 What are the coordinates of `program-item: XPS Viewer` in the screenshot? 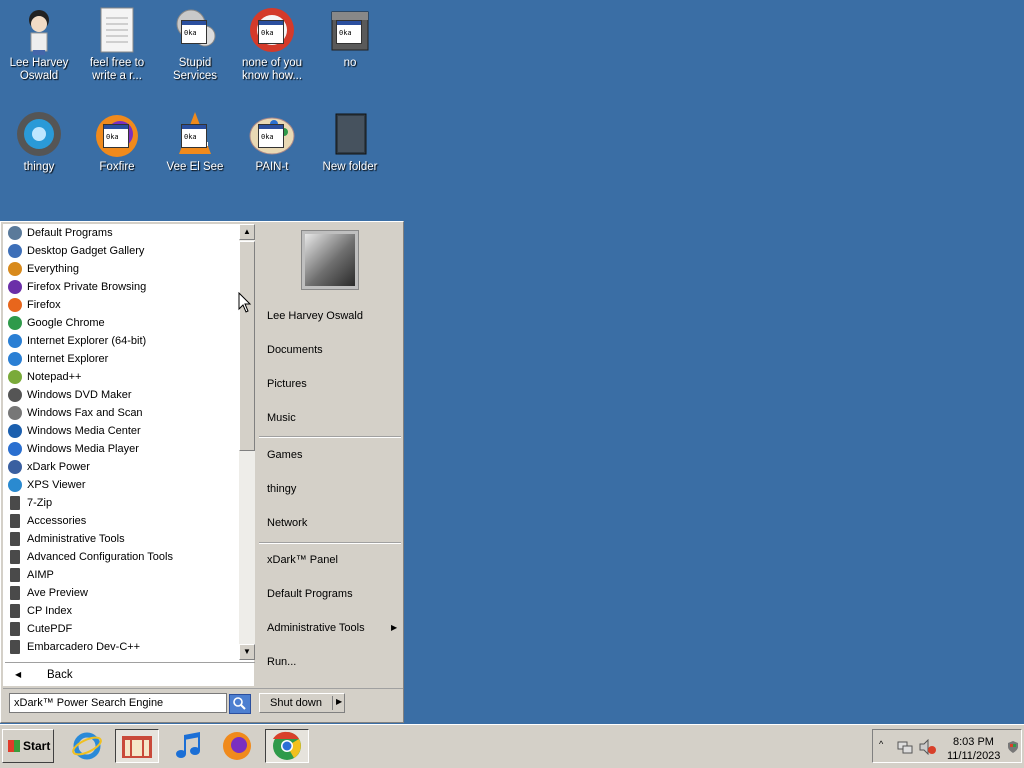 It's located at (120, 485).